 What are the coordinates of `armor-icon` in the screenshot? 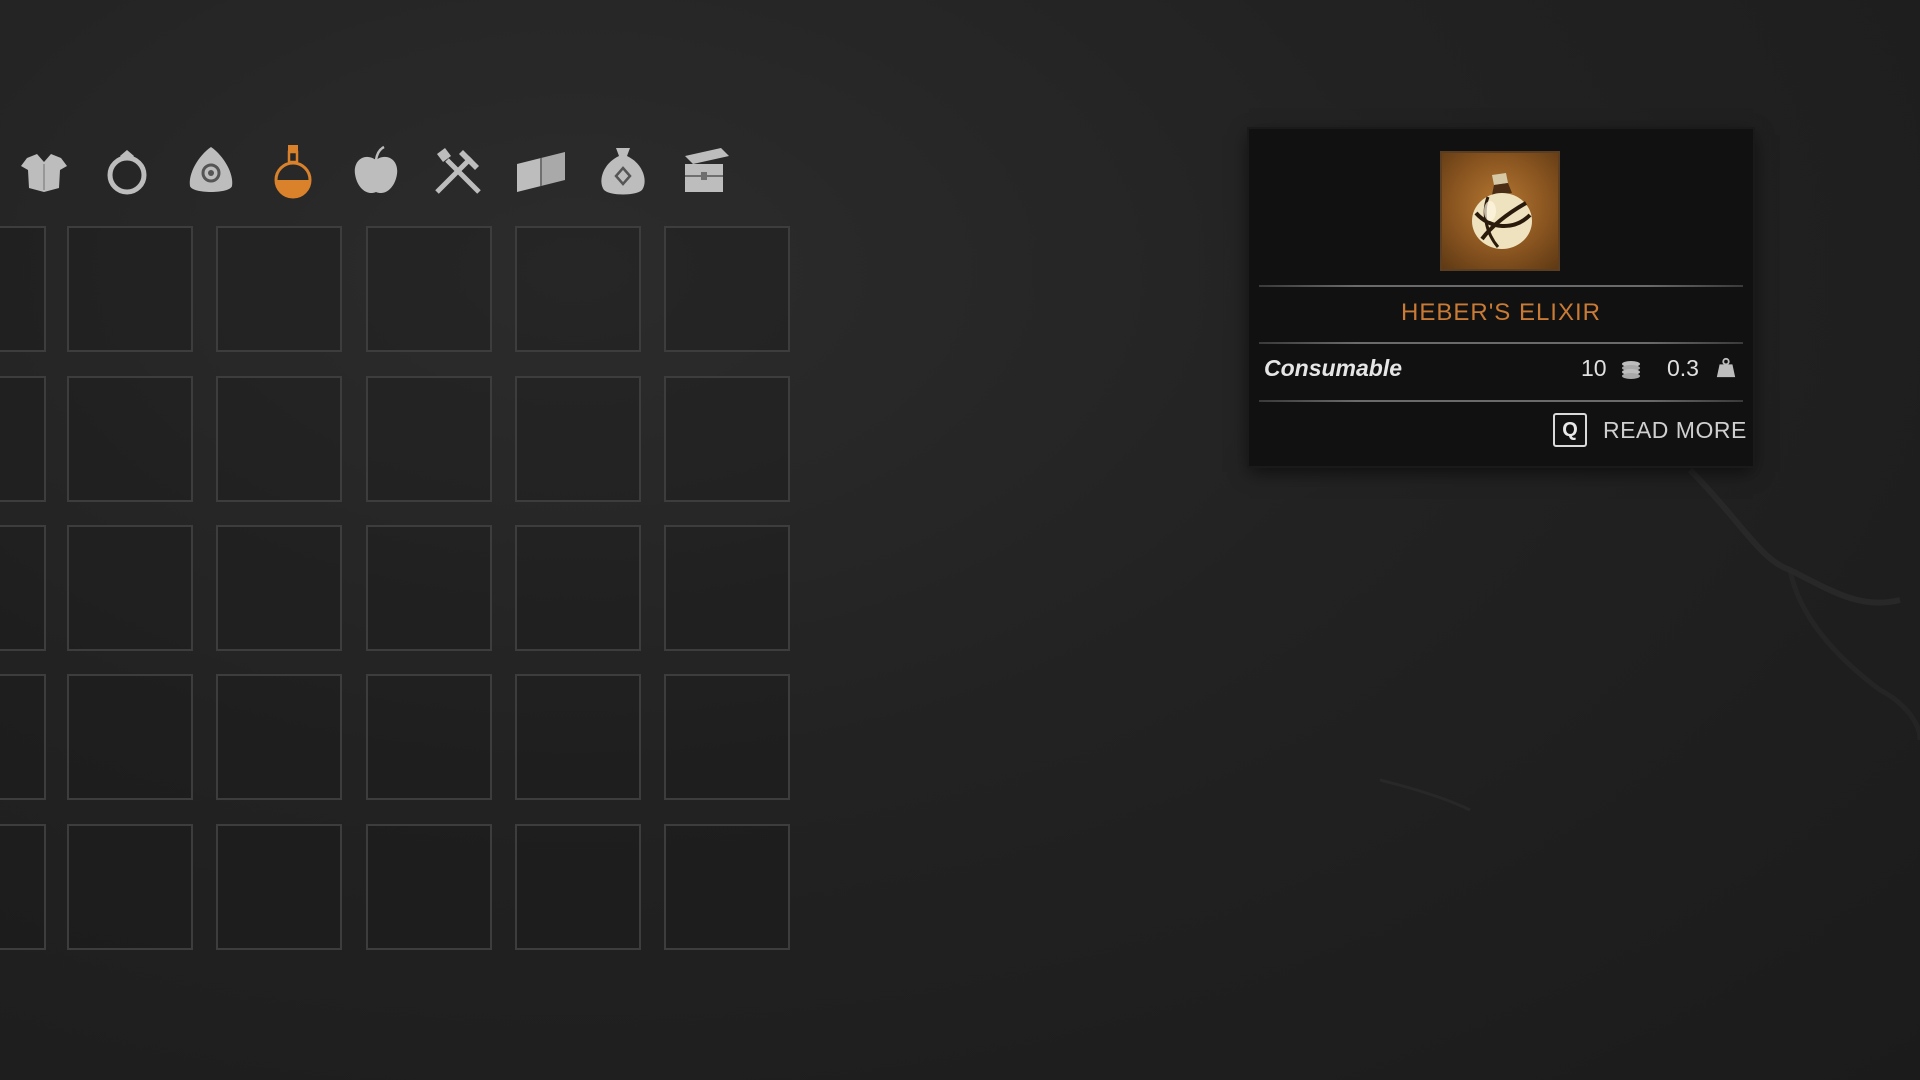 It's located at (44, 173).